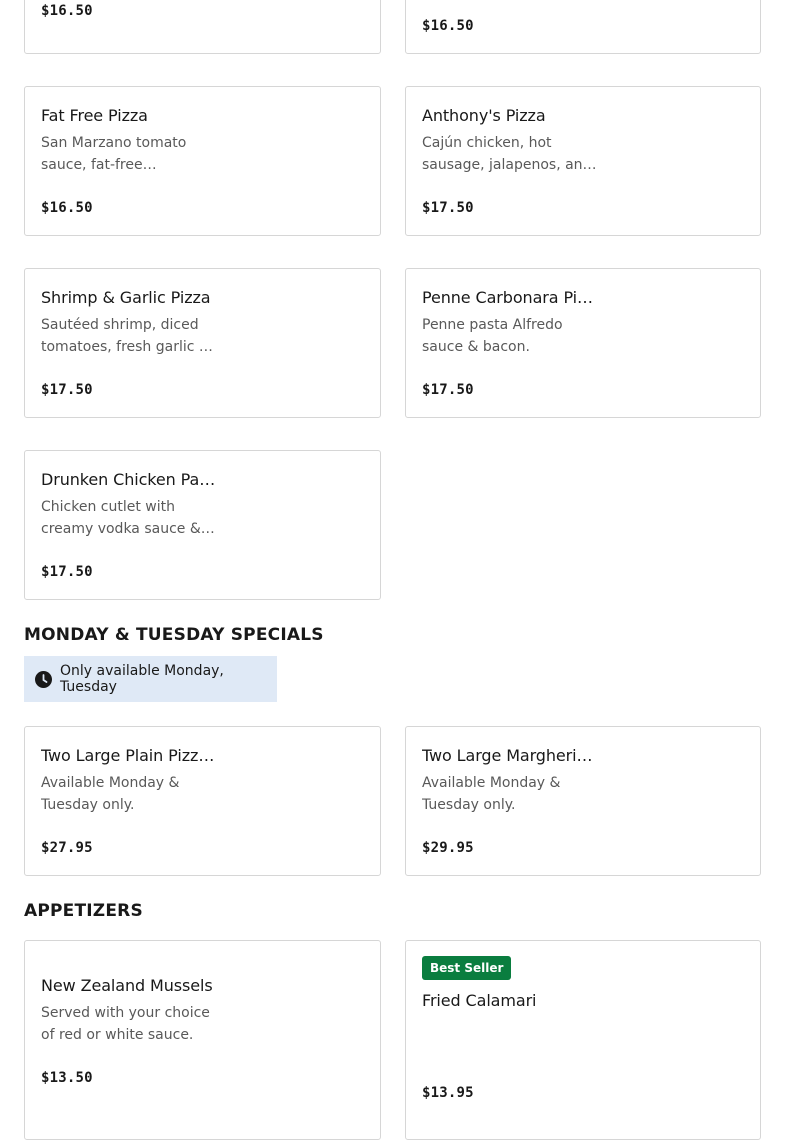 This screenshot has width=785, height=1140. Describe the element at coordinates (127, 985) in the screenshot. I see `item-title: New Zealand Mussels` at that location.